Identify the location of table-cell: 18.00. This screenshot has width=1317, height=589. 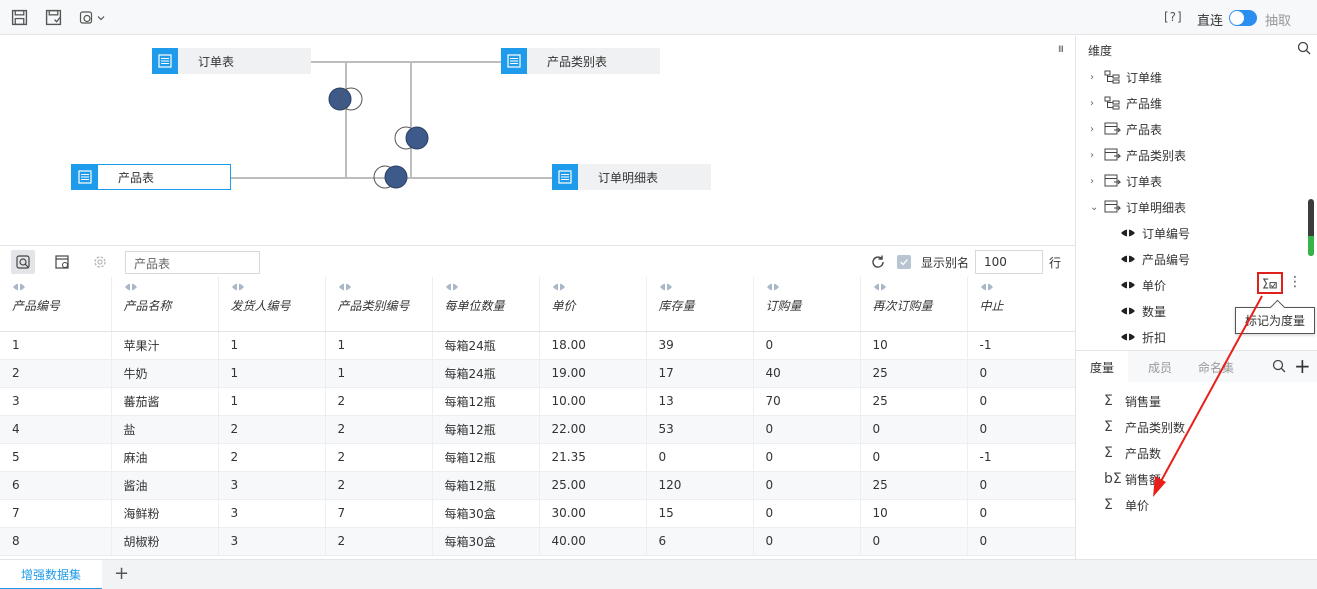
(593, 345).